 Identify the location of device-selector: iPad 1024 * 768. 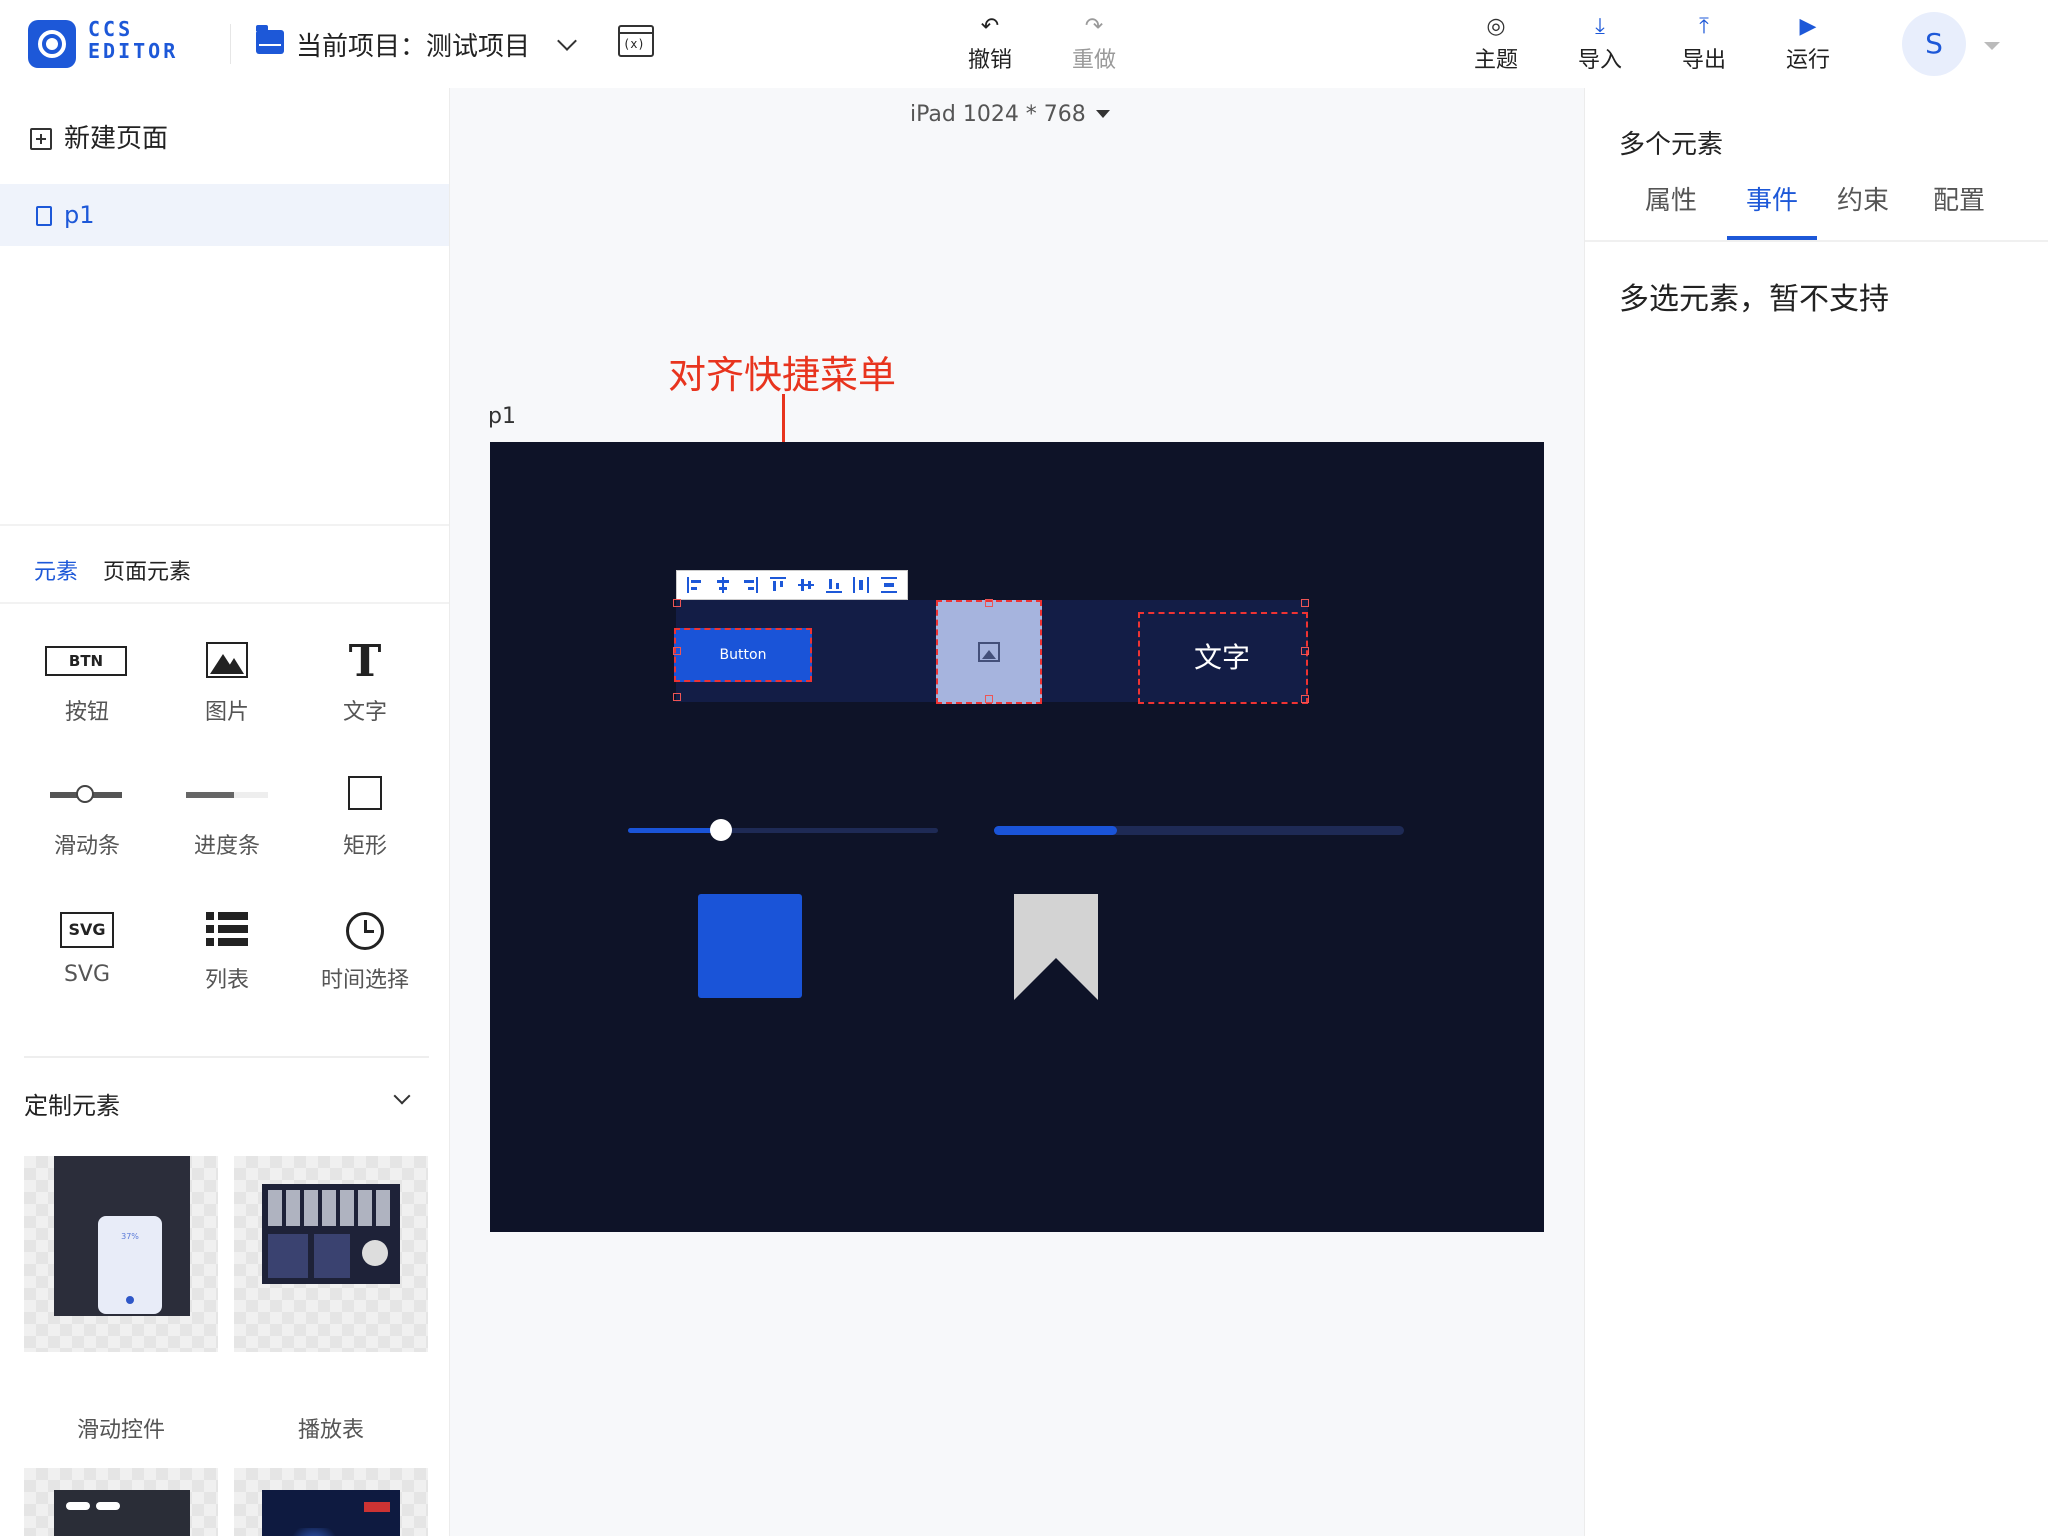
(1010, 114).